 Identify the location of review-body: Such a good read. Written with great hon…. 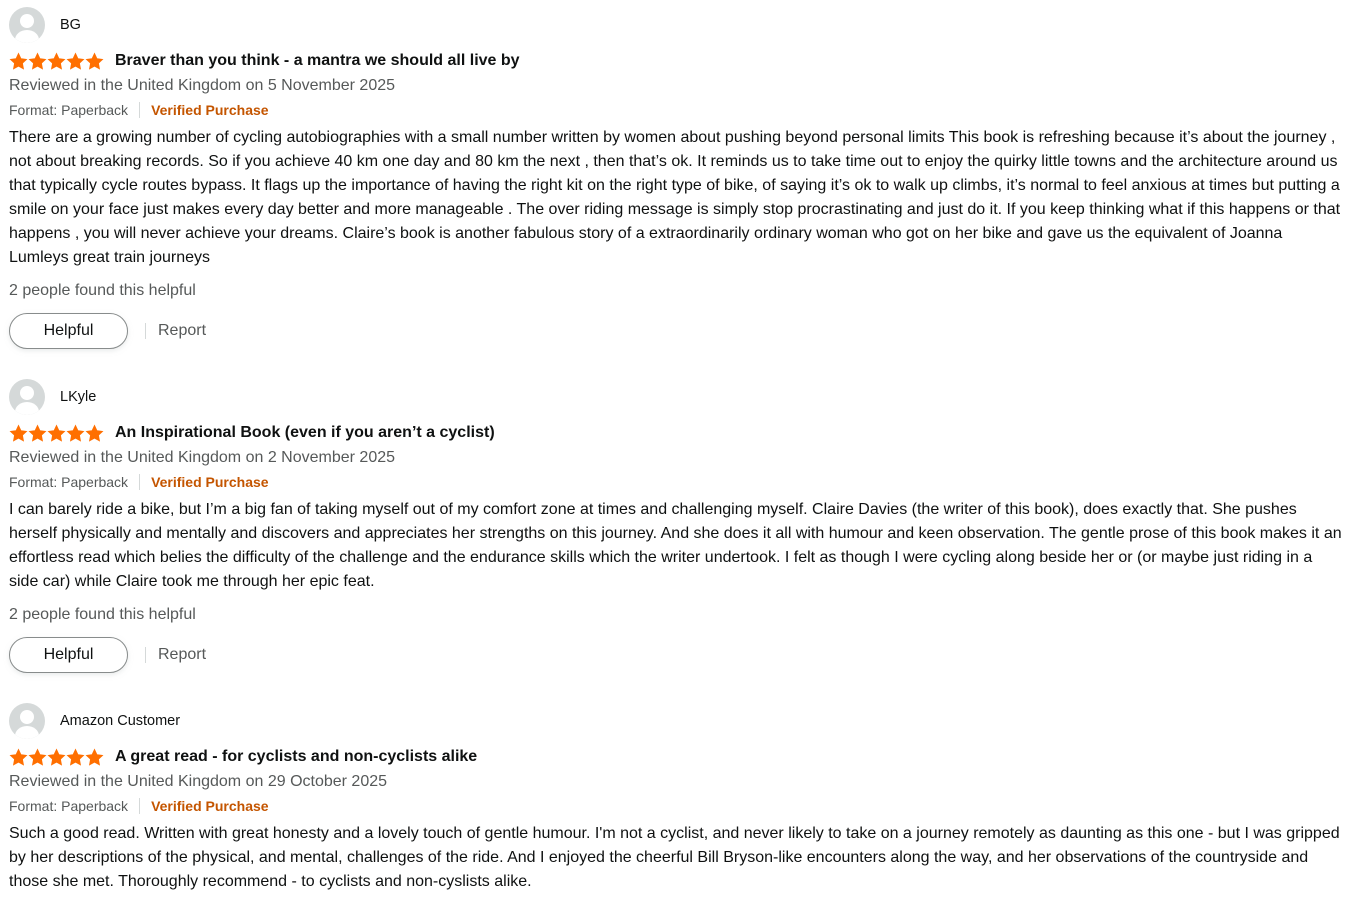
(674, 857).